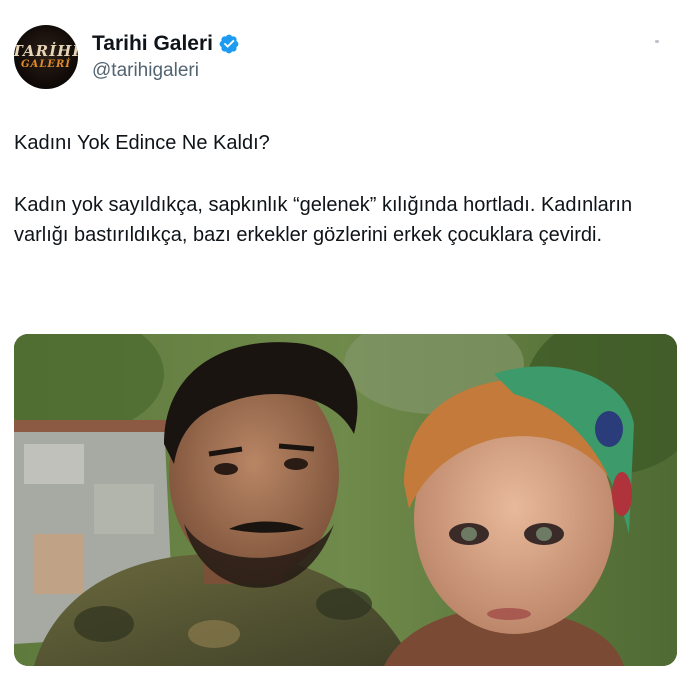 Image resolution: width=690 pixels, height=690 pixels. What do you see at coordinates (229, 44) in the screenshot?
I see `verified-badge-icon` at bounding box center [229, 44].